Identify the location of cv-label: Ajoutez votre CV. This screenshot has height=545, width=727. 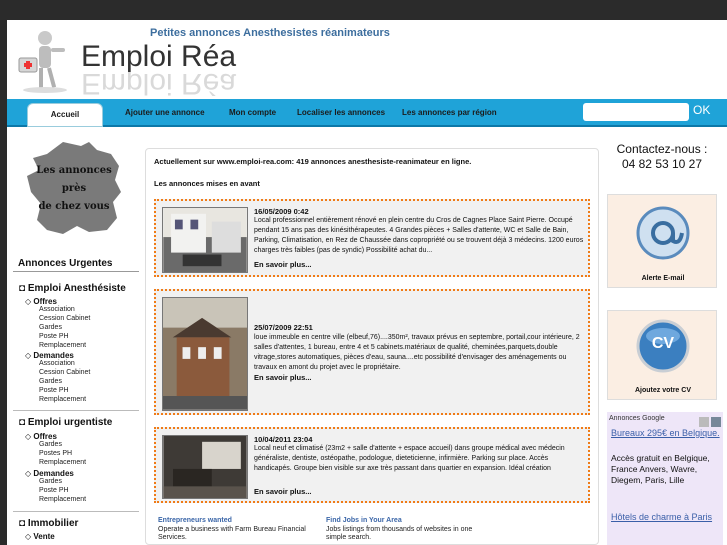
(663, 390).